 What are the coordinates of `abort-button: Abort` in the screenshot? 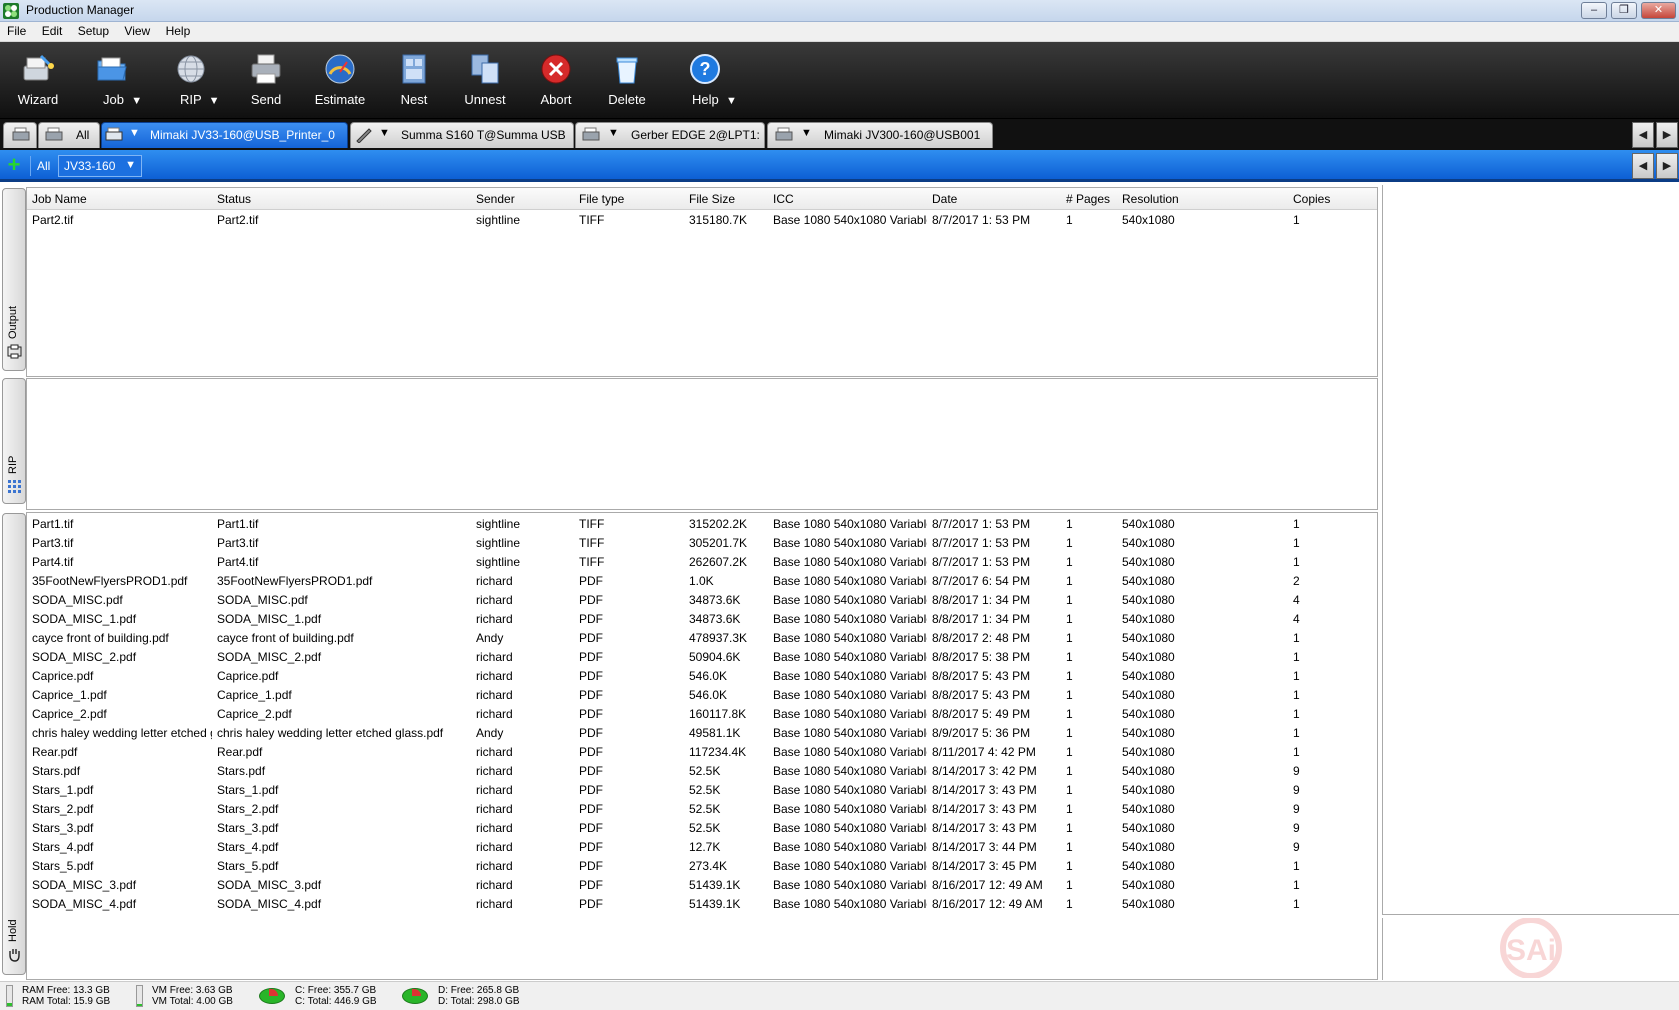 It's located at (556, 80).